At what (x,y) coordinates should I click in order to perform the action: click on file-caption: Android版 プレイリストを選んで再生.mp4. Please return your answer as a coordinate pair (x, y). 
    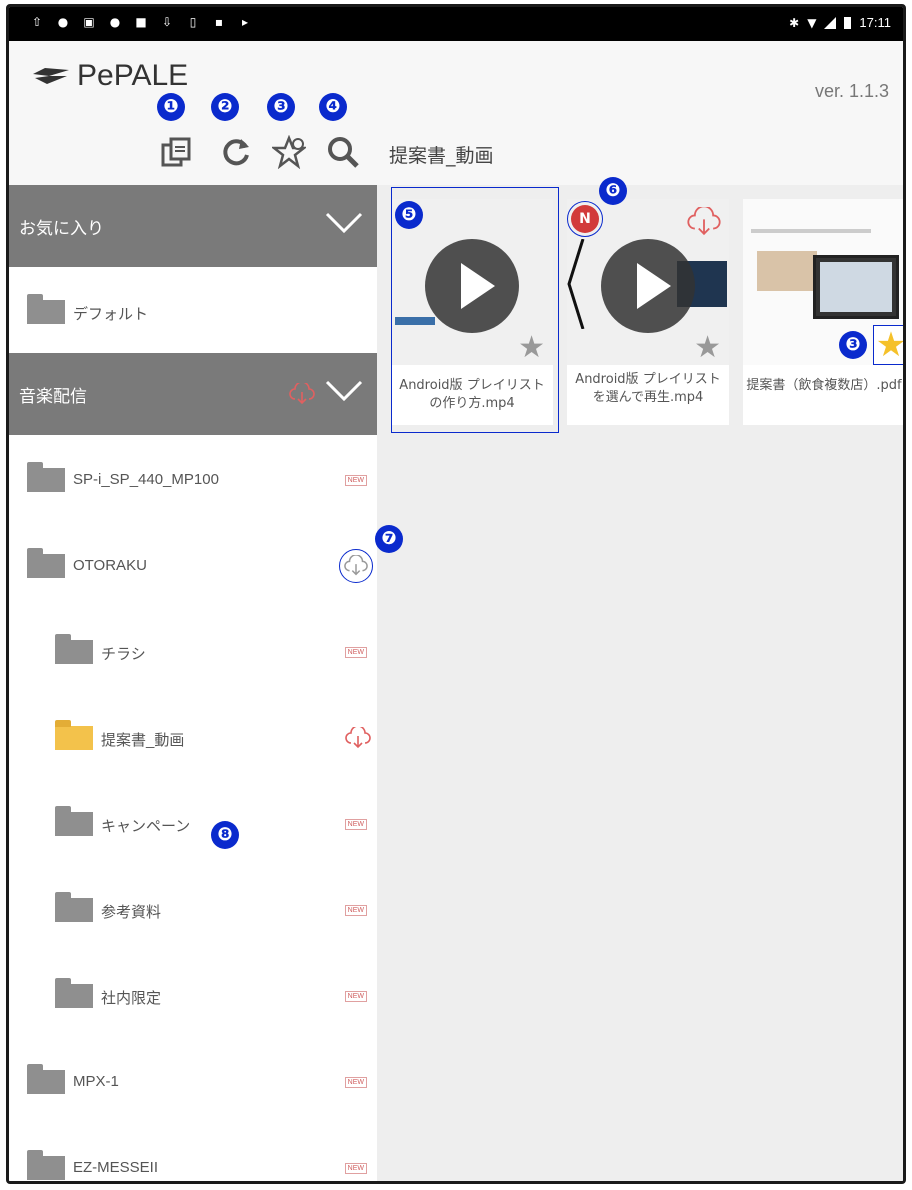
    Looking at the image, I should click on (648, 388).